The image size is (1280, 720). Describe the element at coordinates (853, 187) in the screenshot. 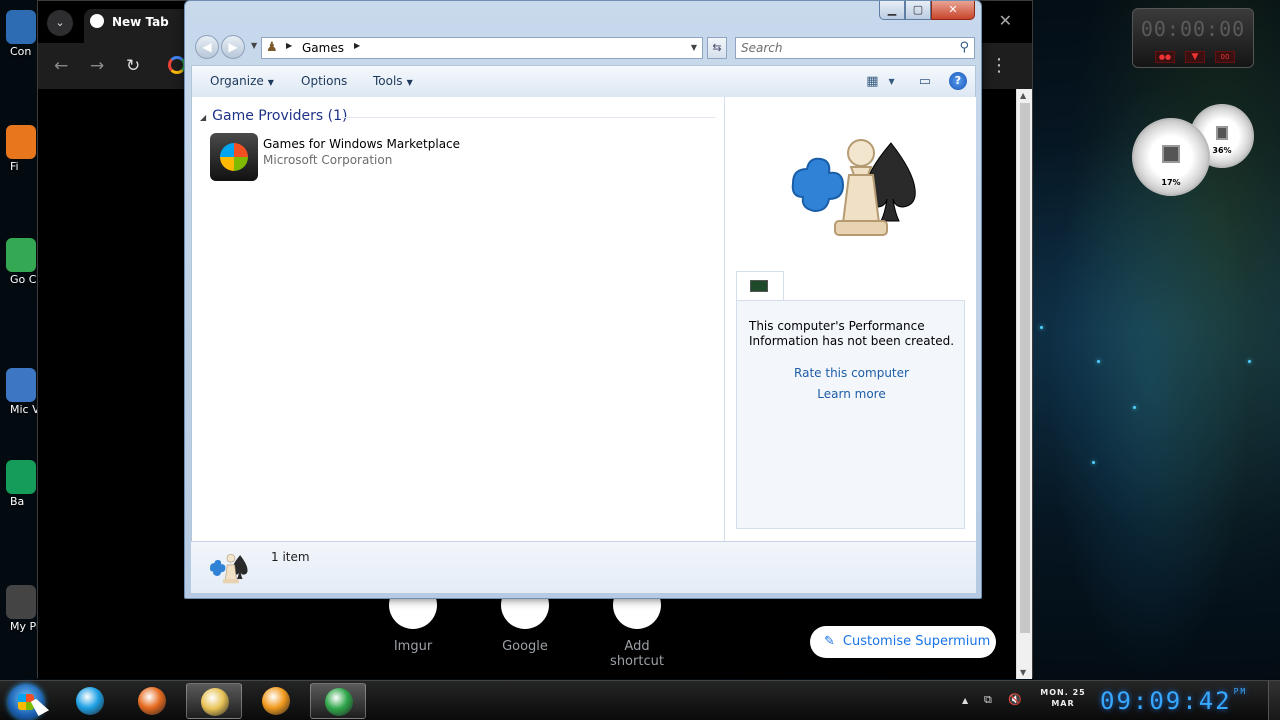

I see `games-chess-puzzle-icon` at that location.